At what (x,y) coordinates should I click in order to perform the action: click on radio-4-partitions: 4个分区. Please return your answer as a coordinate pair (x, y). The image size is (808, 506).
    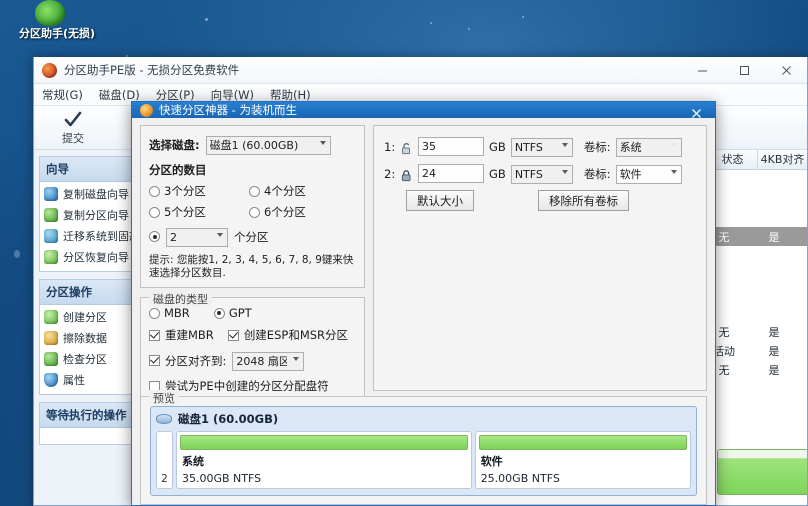
    Looking at the image, I should click on (302, 191).